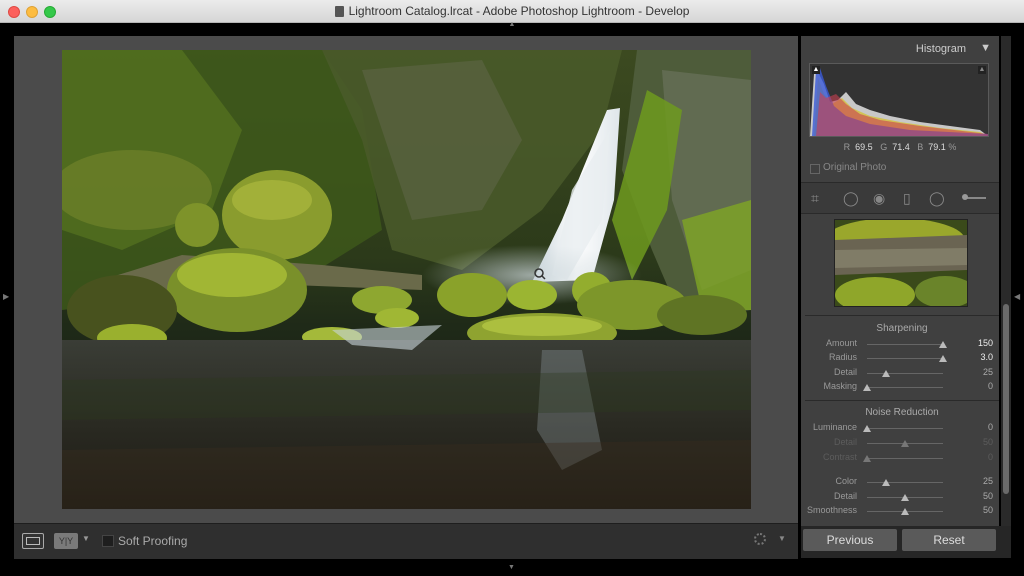  I want to click on develop-button-bar: Previous Reset, so click(906, 542).